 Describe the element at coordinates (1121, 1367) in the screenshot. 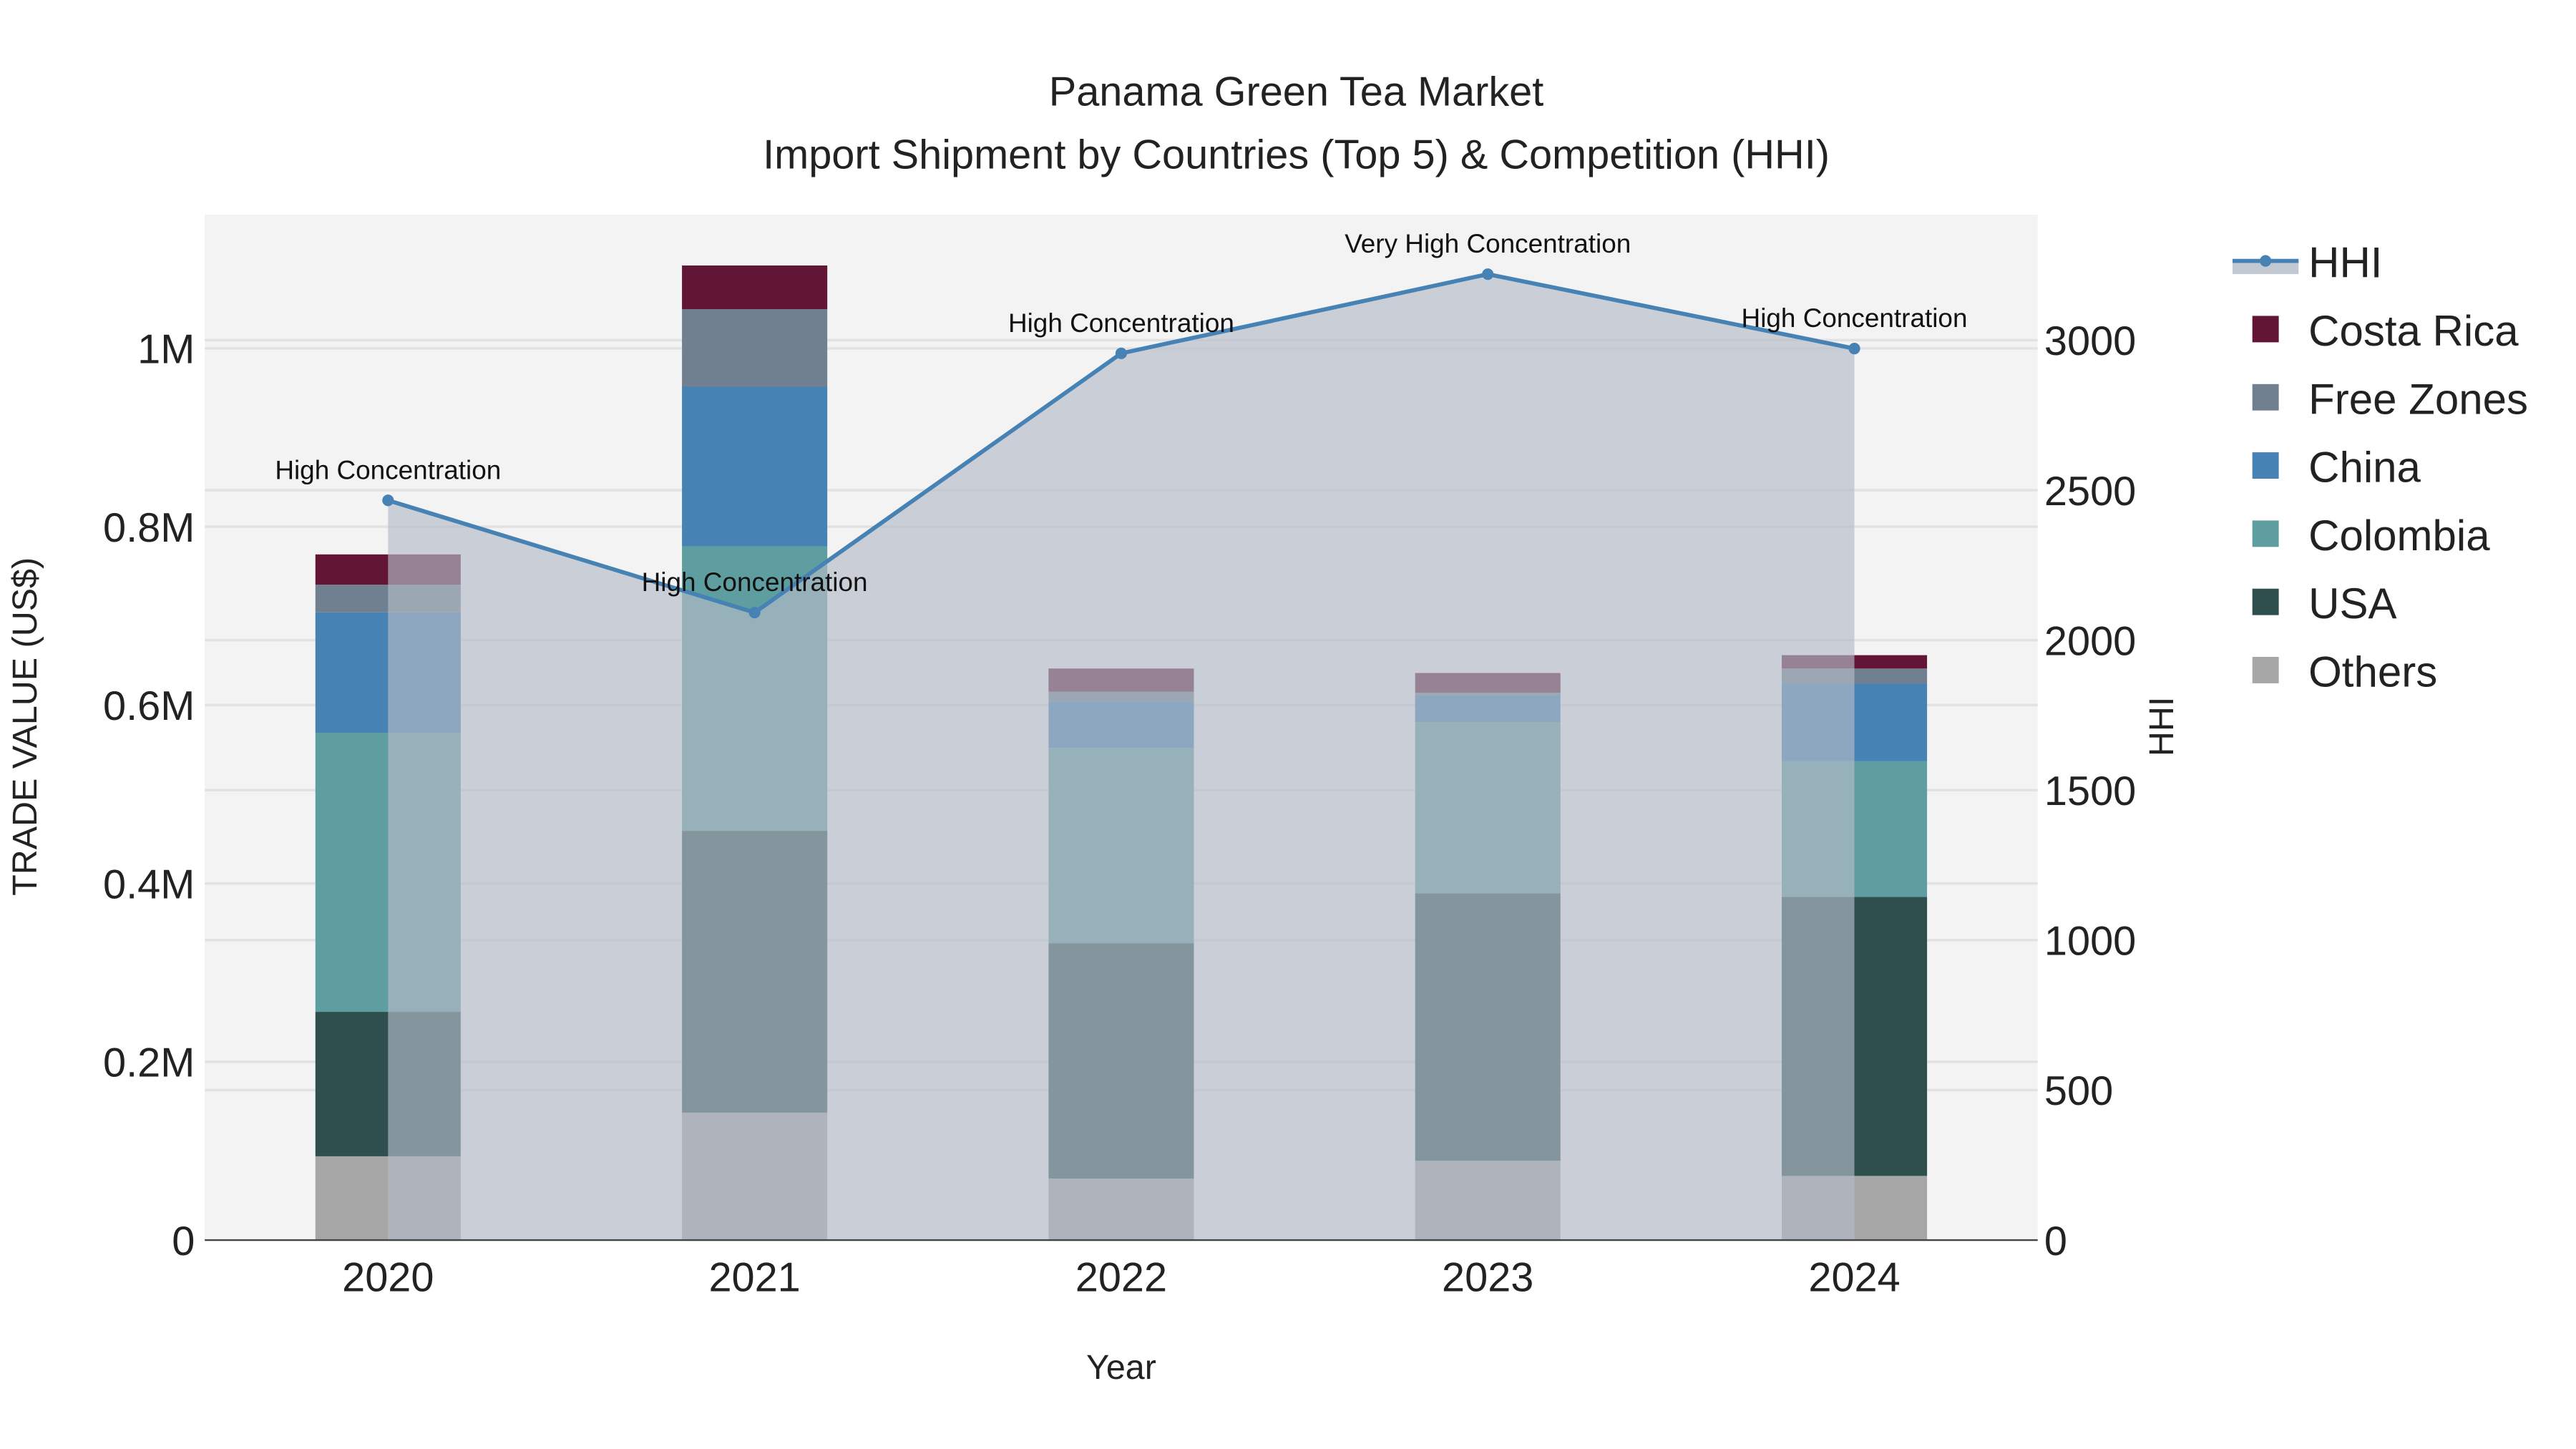

I see `x-axis-title: Year` at that location.